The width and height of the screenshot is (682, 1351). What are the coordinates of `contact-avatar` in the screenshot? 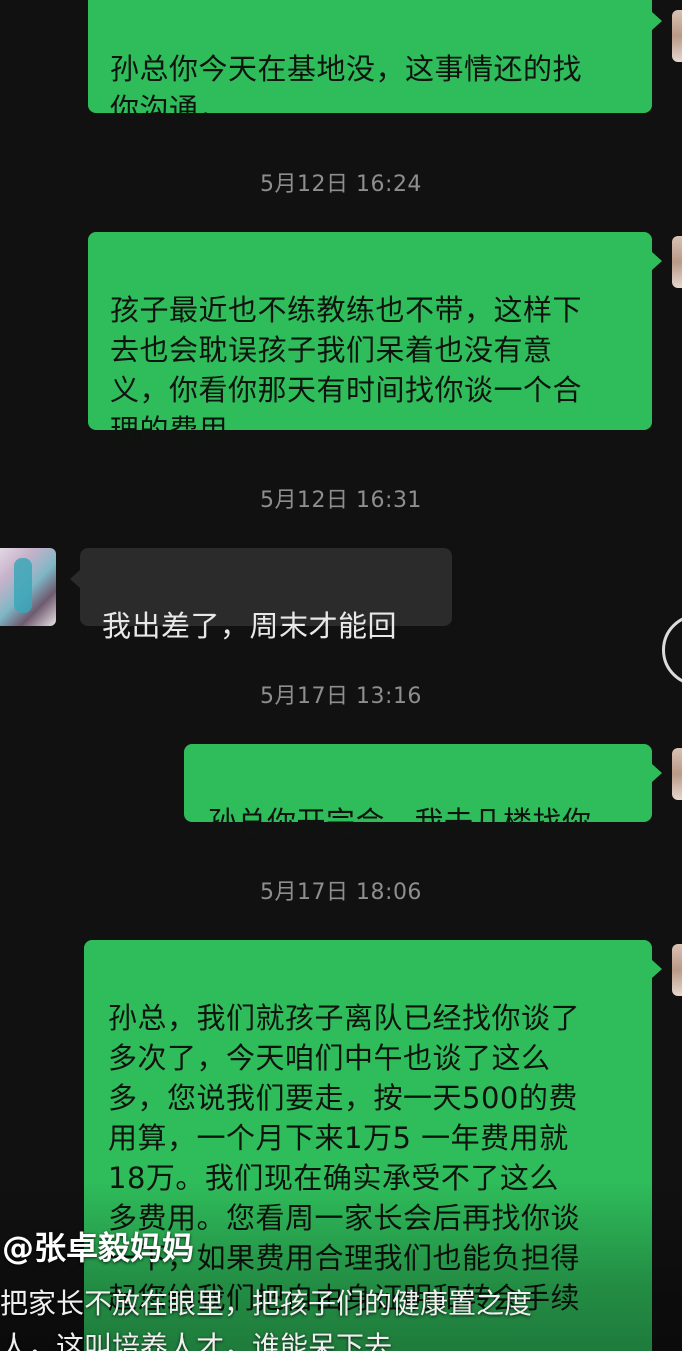 It's located at (28, 587).